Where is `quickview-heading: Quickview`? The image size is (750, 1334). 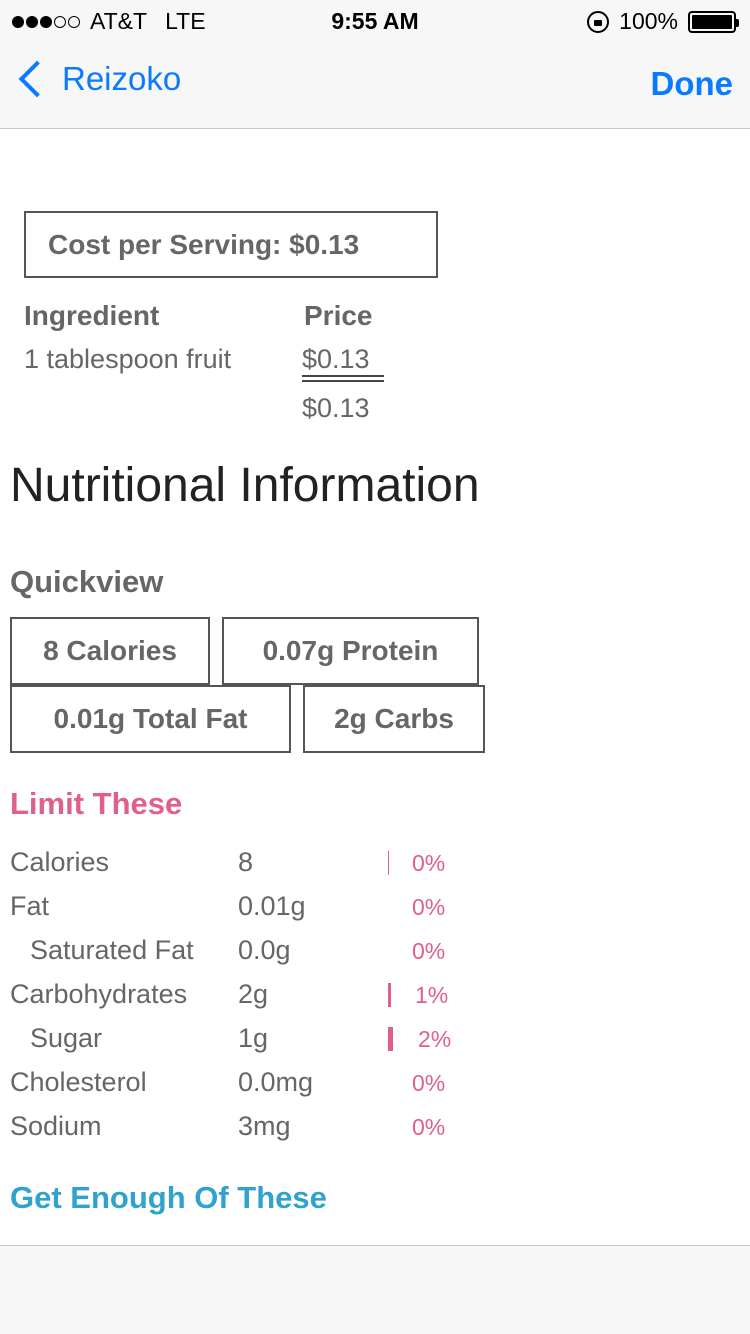
quickview-heading: Quickview is located at coordinates (87, 581).